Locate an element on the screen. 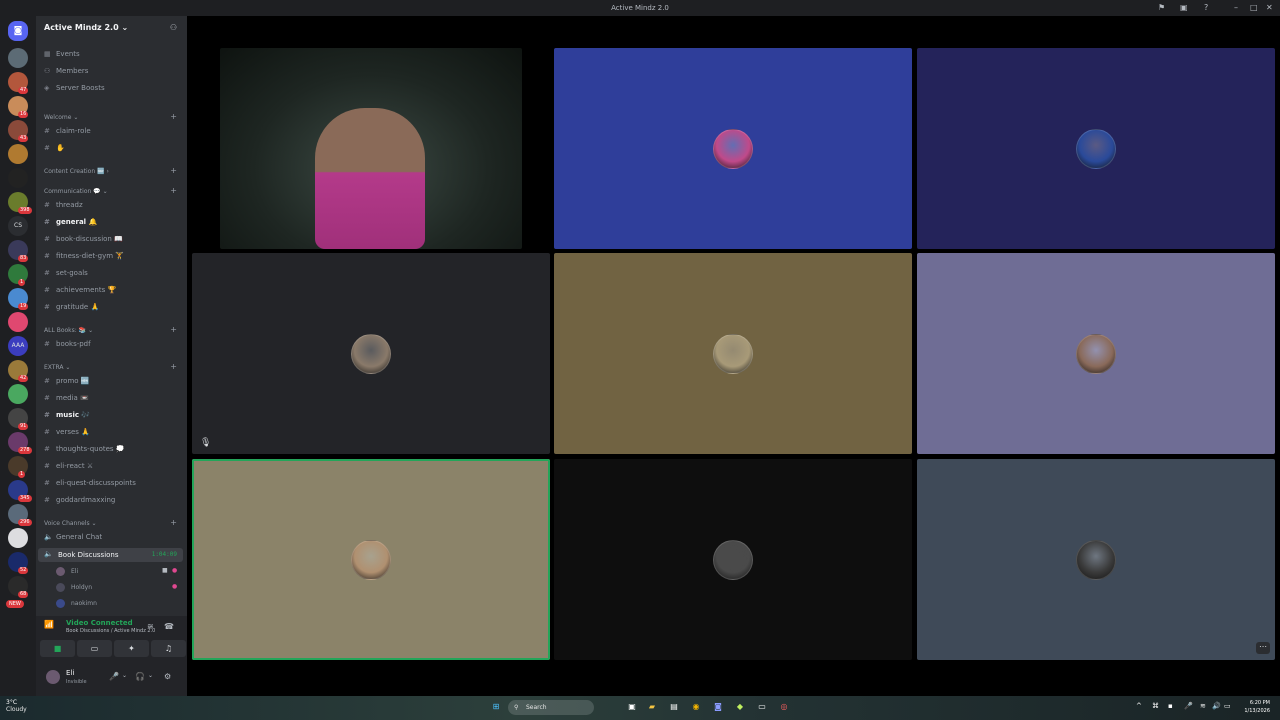  terminal-icon: ▭ is located at coordinates (762, 707).